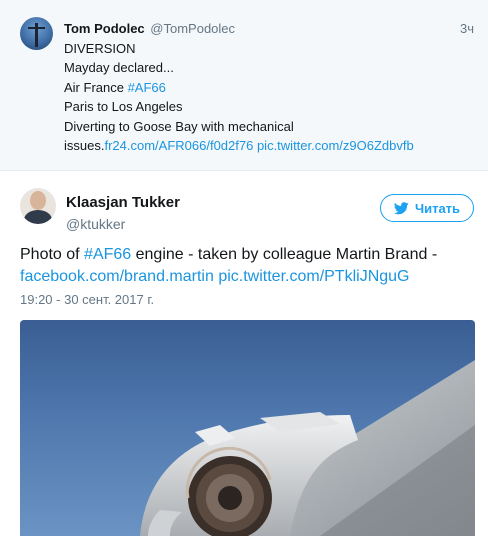 Image resolution: width=488 pixels, height=536 pixels. What do you see at coordinates (52, 254) in the screenshot?
I see `tweet-text-part: Photo of` at bounding box center [52, 254].